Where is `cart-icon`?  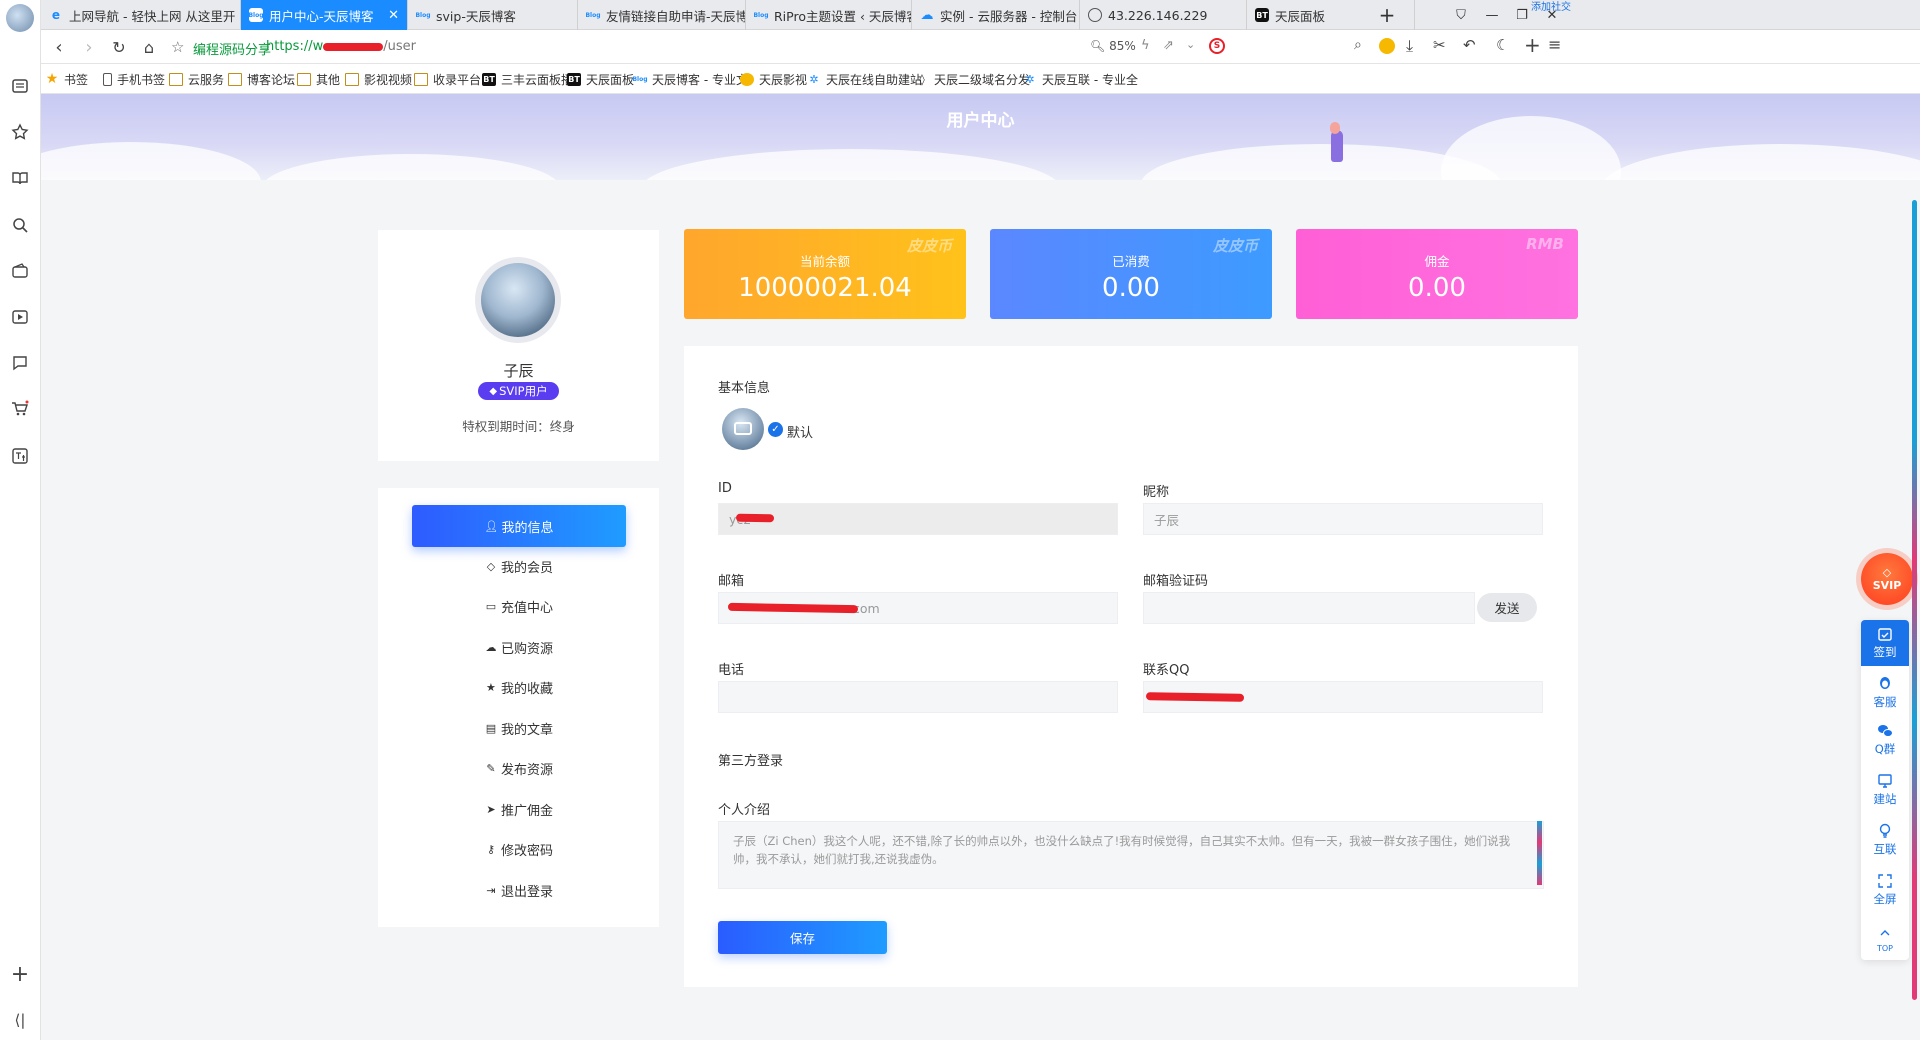 cart-icon is located at coordinates (20, 409).